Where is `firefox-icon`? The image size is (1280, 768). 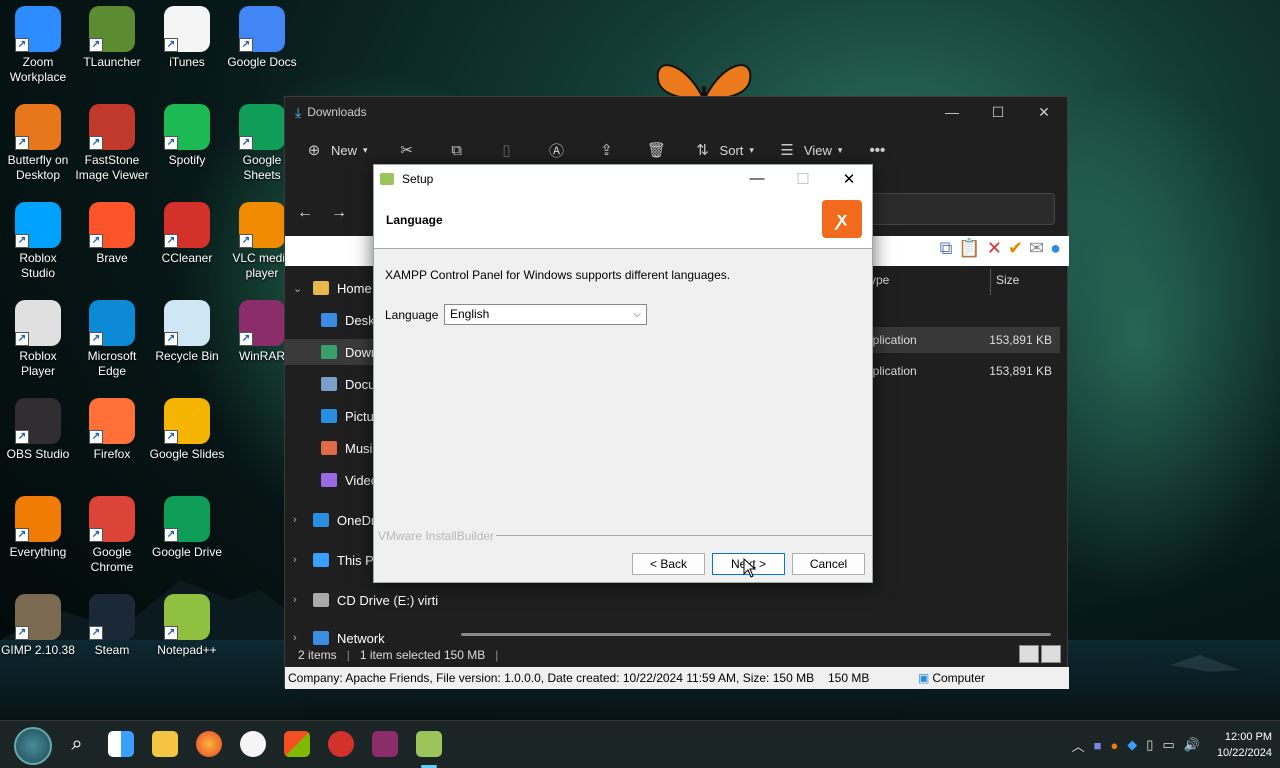
firefox-icon is located at coordinates (209, 744).